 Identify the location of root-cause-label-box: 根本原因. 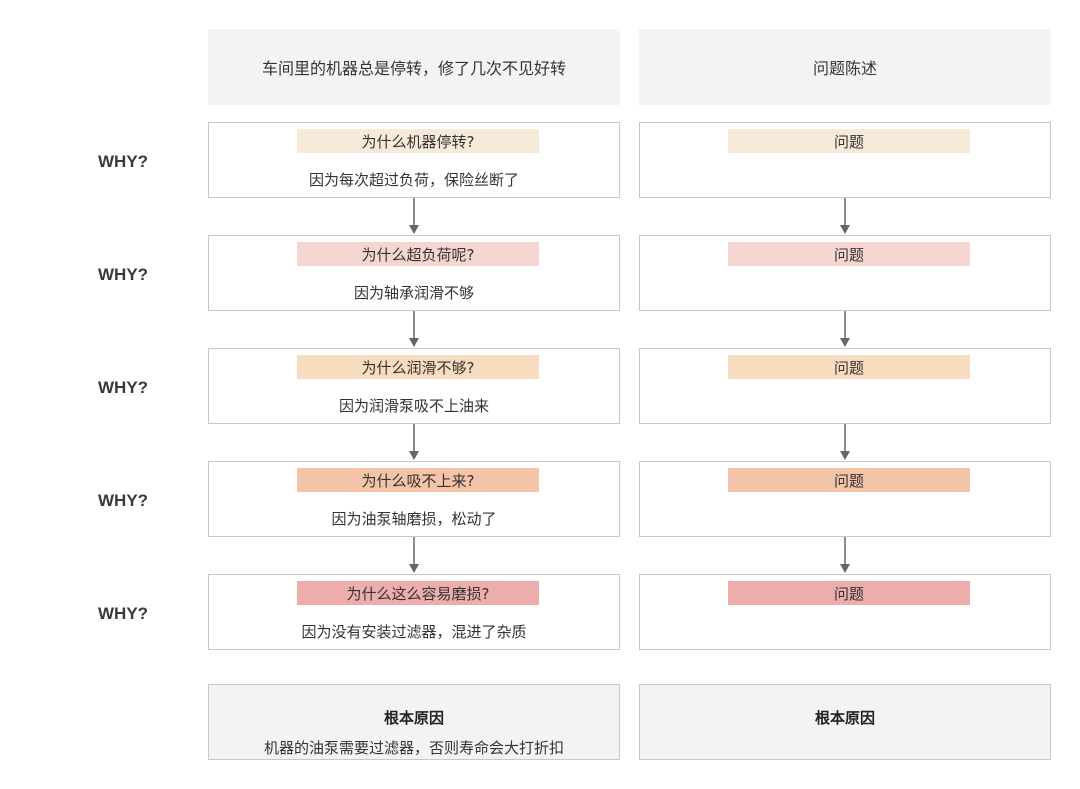
(845, 722).